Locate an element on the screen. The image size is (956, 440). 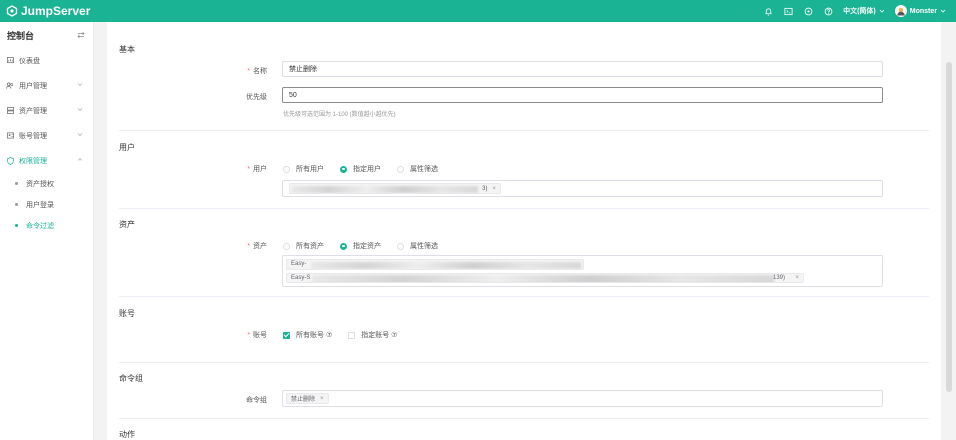
selected-command-group-tag: 禁止删除 × is located at coordinates (307, 398).